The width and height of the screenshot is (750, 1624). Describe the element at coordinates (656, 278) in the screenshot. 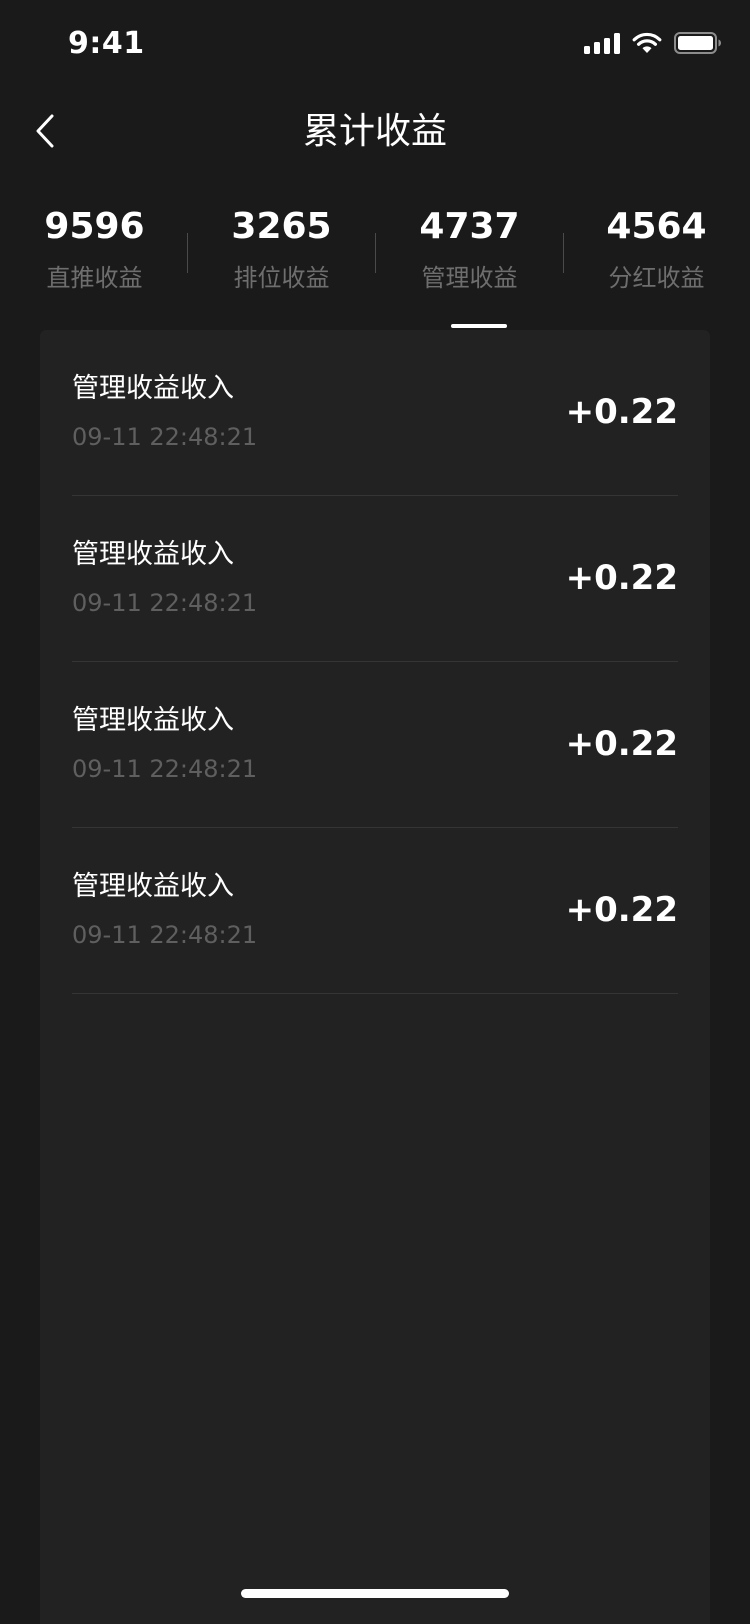

I see `stat-label: 分红收益` at that location.